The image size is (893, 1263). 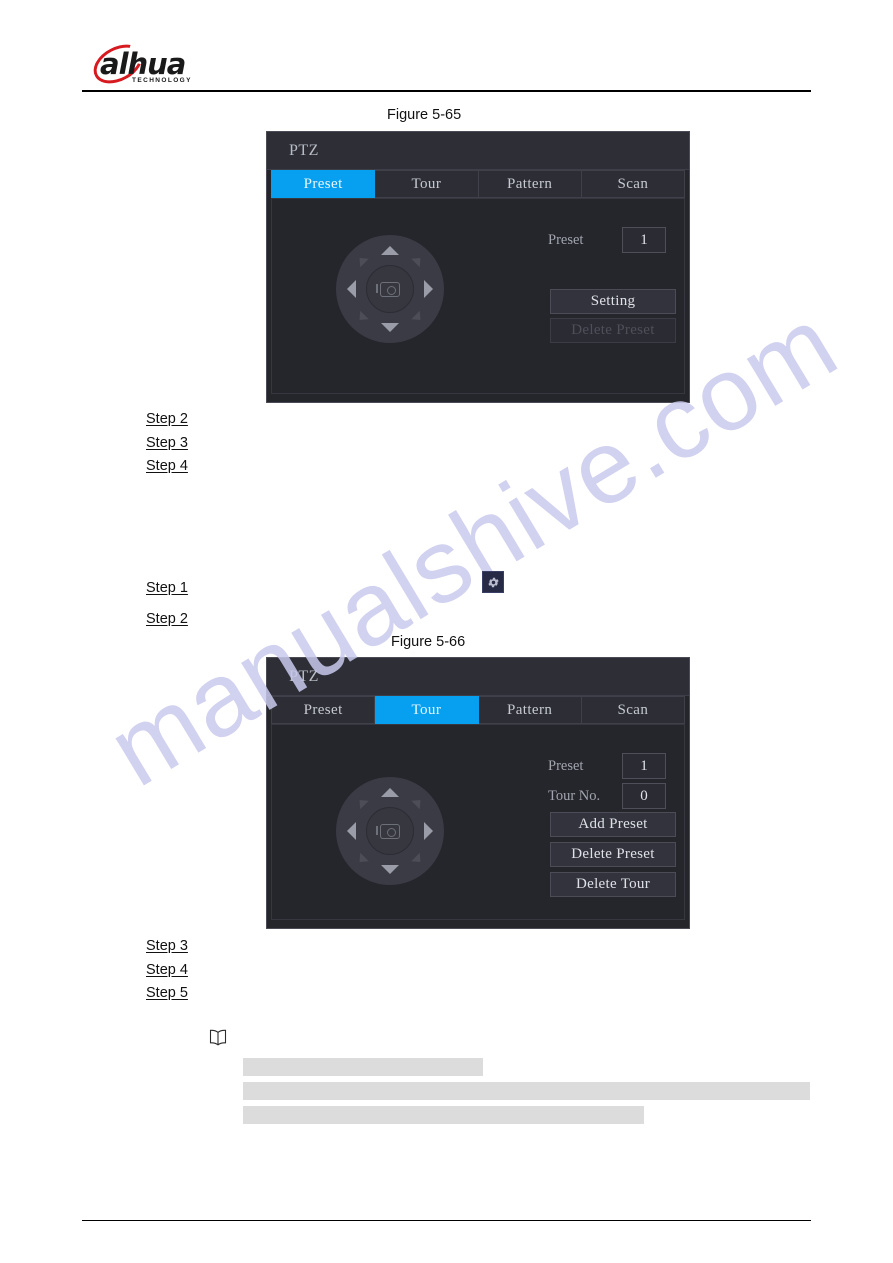 What do you see at coordinates (424, 115) in the screenshot?
I see `figure-caption-565: Figure 5-65` at bounding box center [424, 115].